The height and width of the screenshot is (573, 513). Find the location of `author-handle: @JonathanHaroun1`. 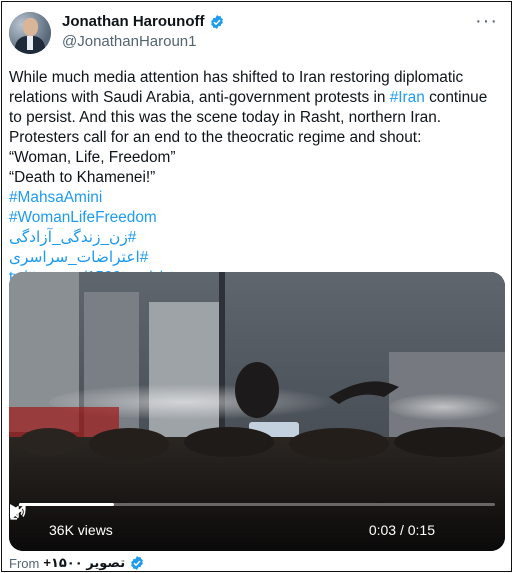

author-handle: @JonathanHaroun1 is located at coordinates (129, 41).